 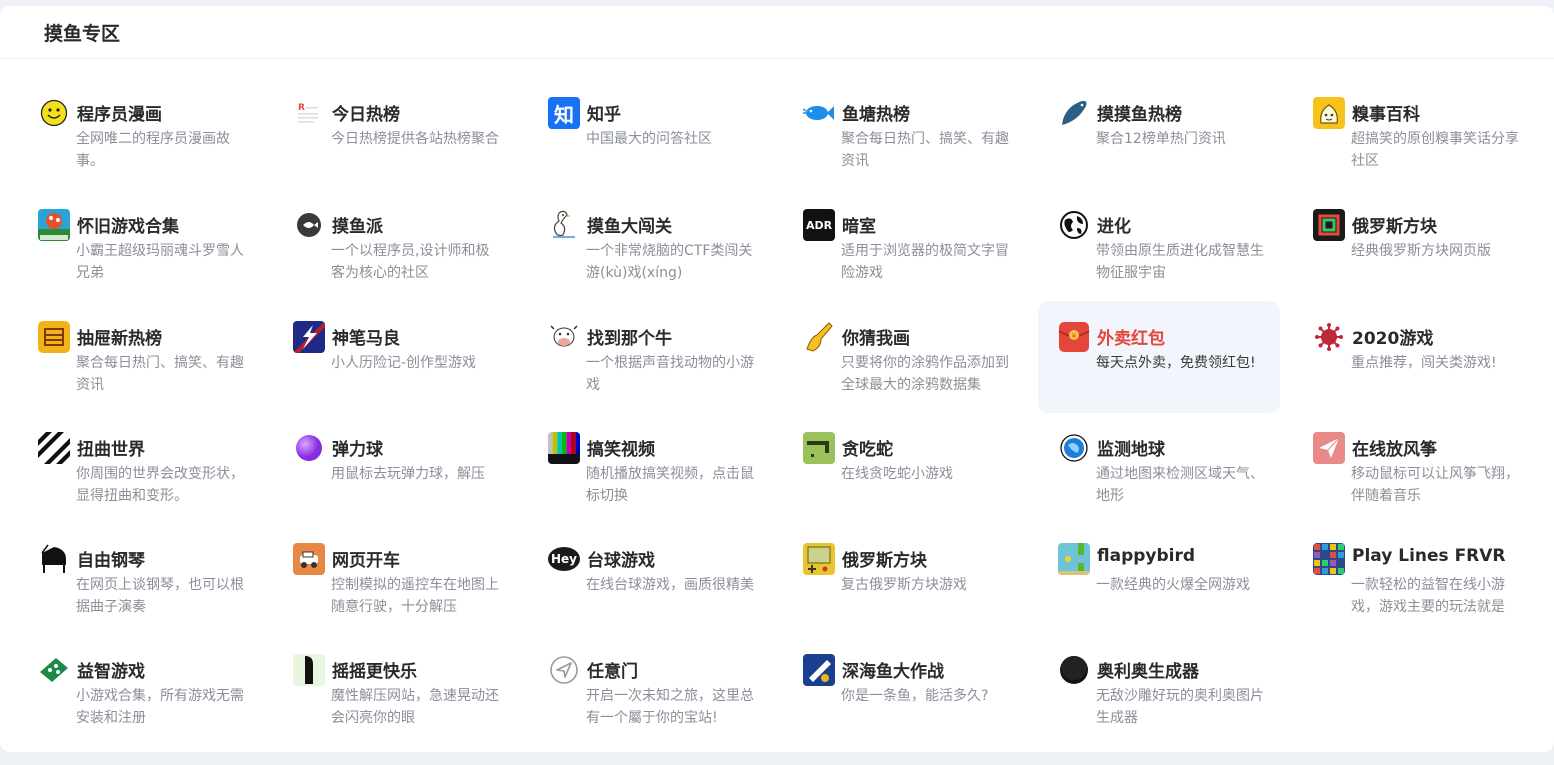 I want to click on site-card-title: Play Lines FRVR, so click(x=1429, y=556).